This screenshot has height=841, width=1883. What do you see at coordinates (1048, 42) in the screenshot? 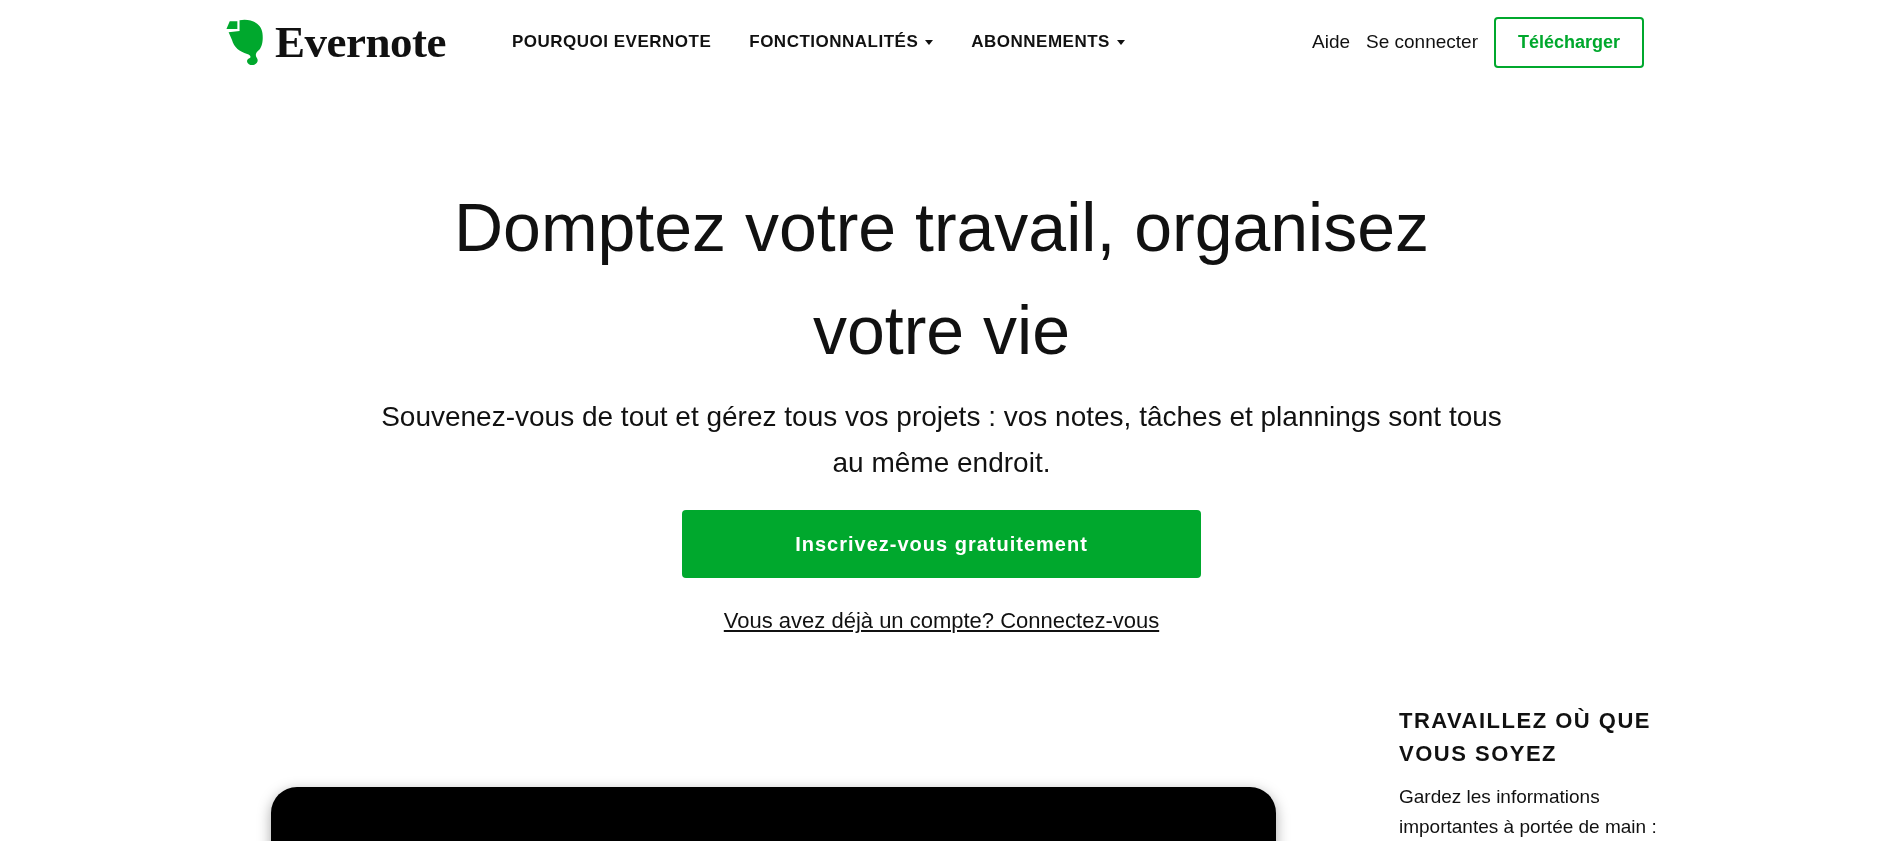
I see `nav-link: ABONNEMENTS` at bounding box center [1048, 42].